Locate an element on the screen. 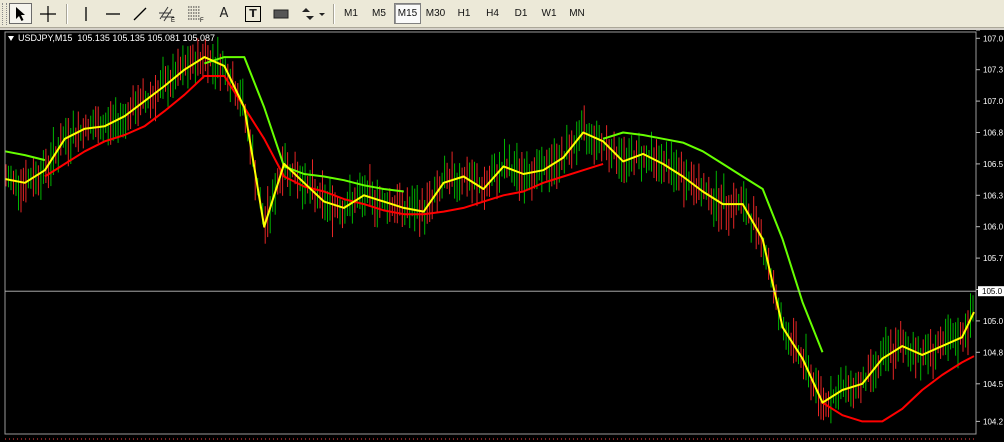 Image resolution: width=1004 pixels, height=442 pixels. chart-toolbar: E F A T M1 M5 M15 M30 H1 H4 D1 W1 MN is located at coordinates (502, 14).